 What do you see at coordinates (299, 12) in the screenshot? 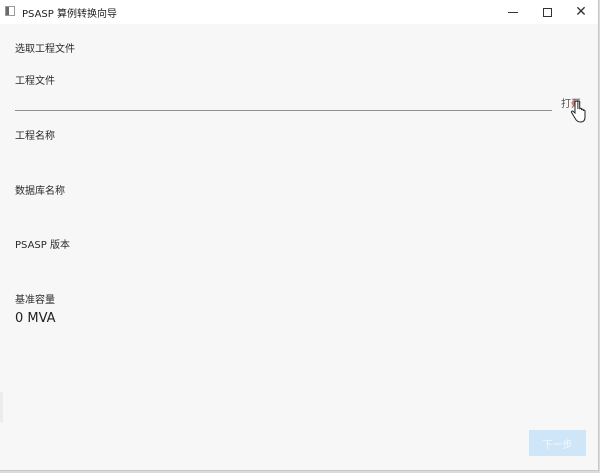
I see `title-bar: PSASP 算例转换向导 ✕` at bounding box center [299, 12].